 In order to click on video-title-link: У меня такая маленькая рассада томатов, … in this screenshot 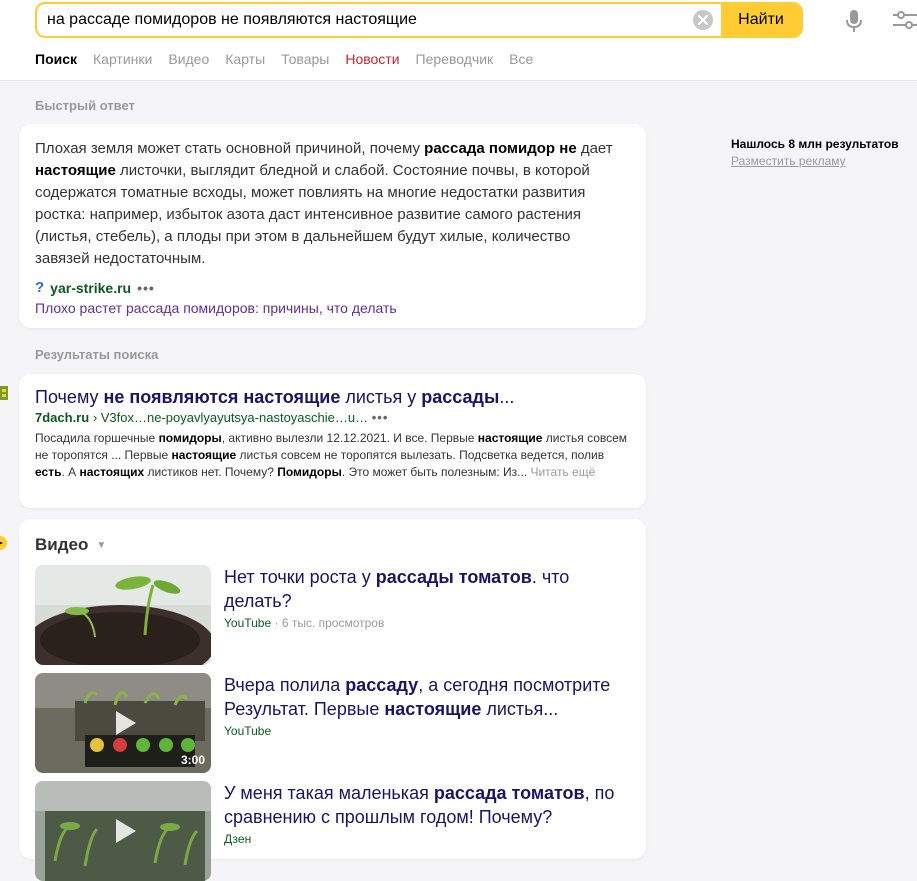, I will do `click(429, 805)`.